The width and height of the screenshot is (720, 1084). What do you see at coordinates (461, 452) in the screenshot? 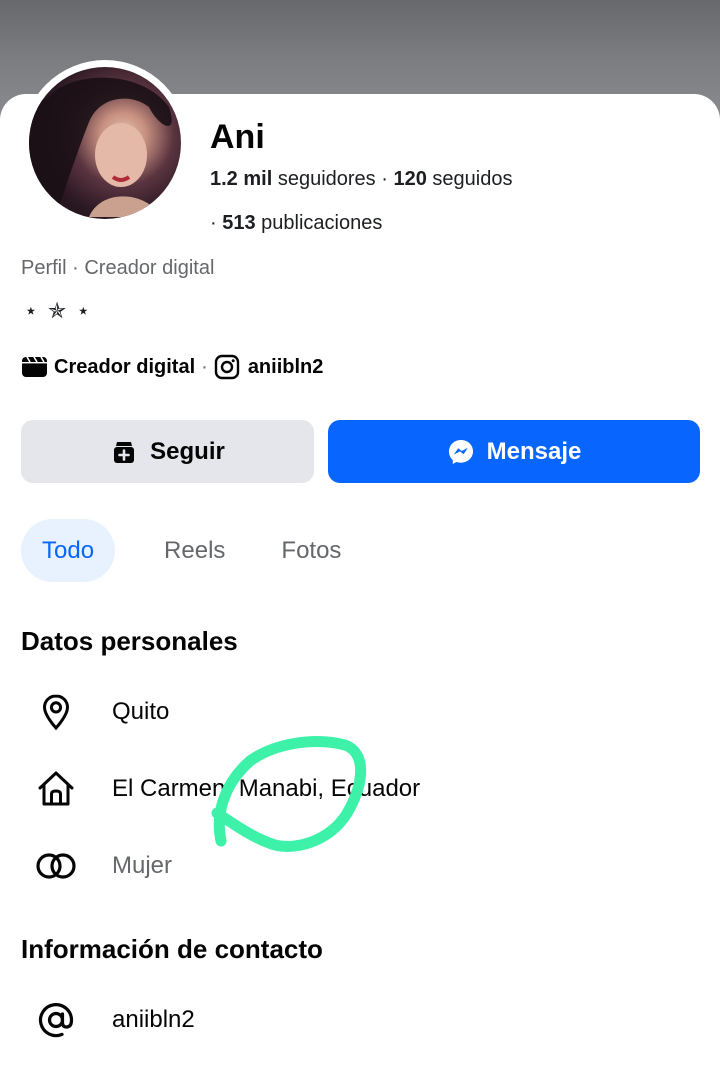
I see `messenger-icon` at bounding box center [461, 452].